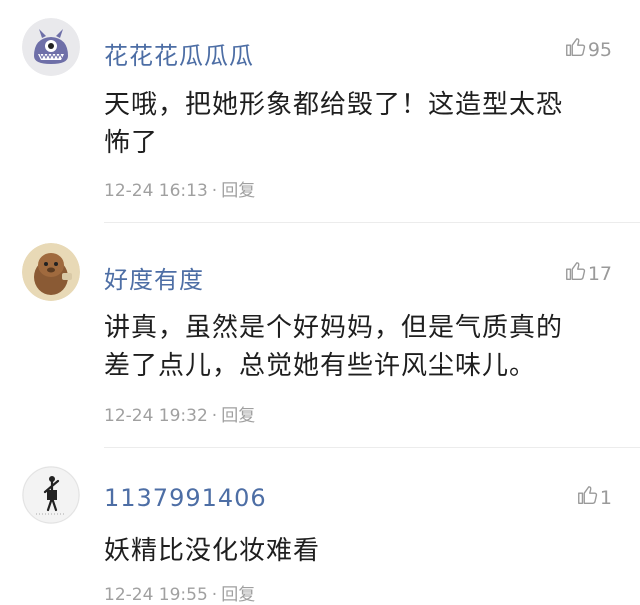 The width and height of the screenshot is (640, 605). What do you see at coordinates (334, 328) in the screenshot?
I see `comment-text-line: 讲真，虽然是个好妈妈，但是气质真的` at bounding box center [334, 328].